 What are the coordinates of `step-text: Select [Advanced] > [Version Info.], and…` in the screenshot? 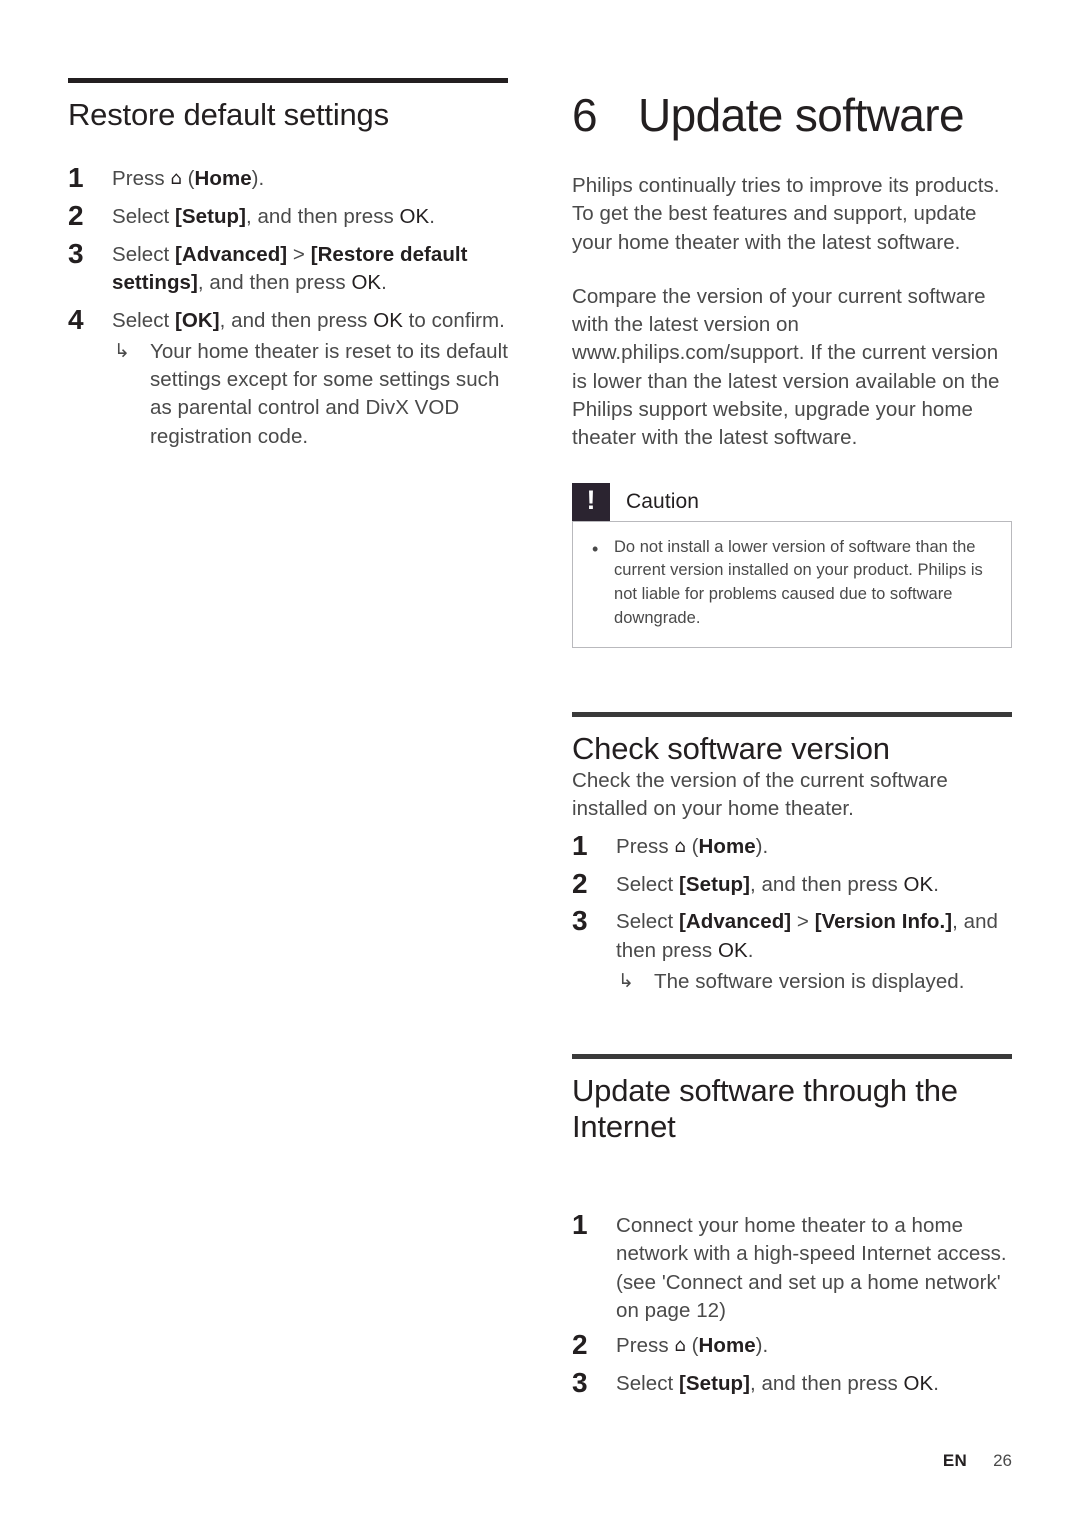 It's located at (814, 949).